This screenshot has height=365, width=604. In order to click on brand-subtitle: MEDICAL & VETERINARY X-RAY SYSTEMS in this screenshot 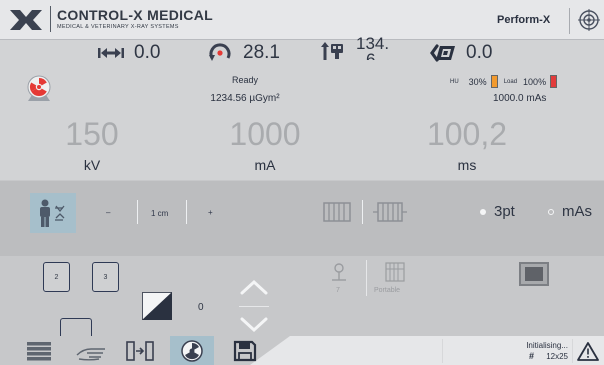, I will do `click(118, 27)`.